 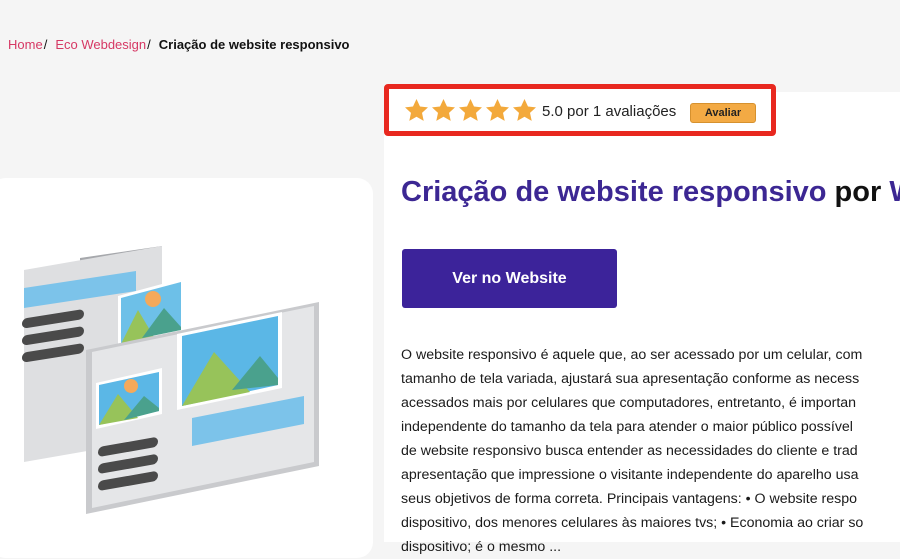 I want to click on product-vendor-link: We, so click(x=894, y=192).